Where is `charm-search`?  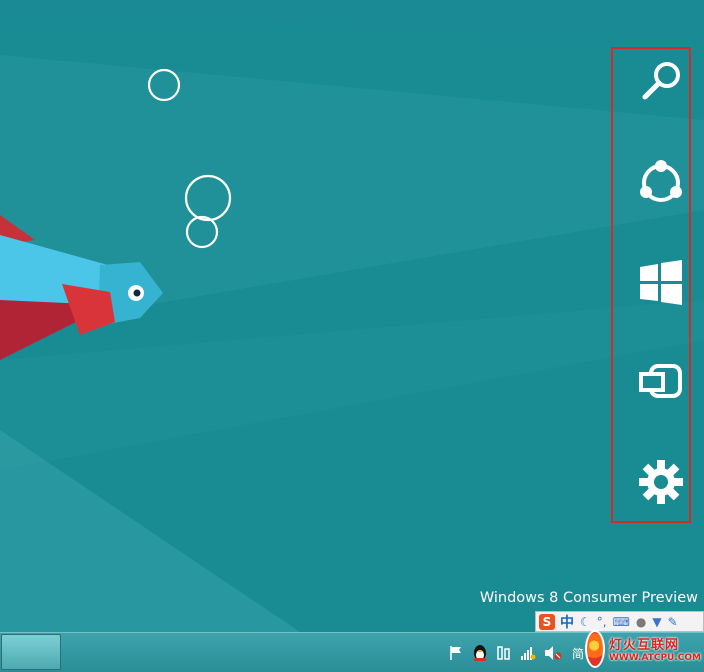
charm-search is located at coordinates (661, 81).